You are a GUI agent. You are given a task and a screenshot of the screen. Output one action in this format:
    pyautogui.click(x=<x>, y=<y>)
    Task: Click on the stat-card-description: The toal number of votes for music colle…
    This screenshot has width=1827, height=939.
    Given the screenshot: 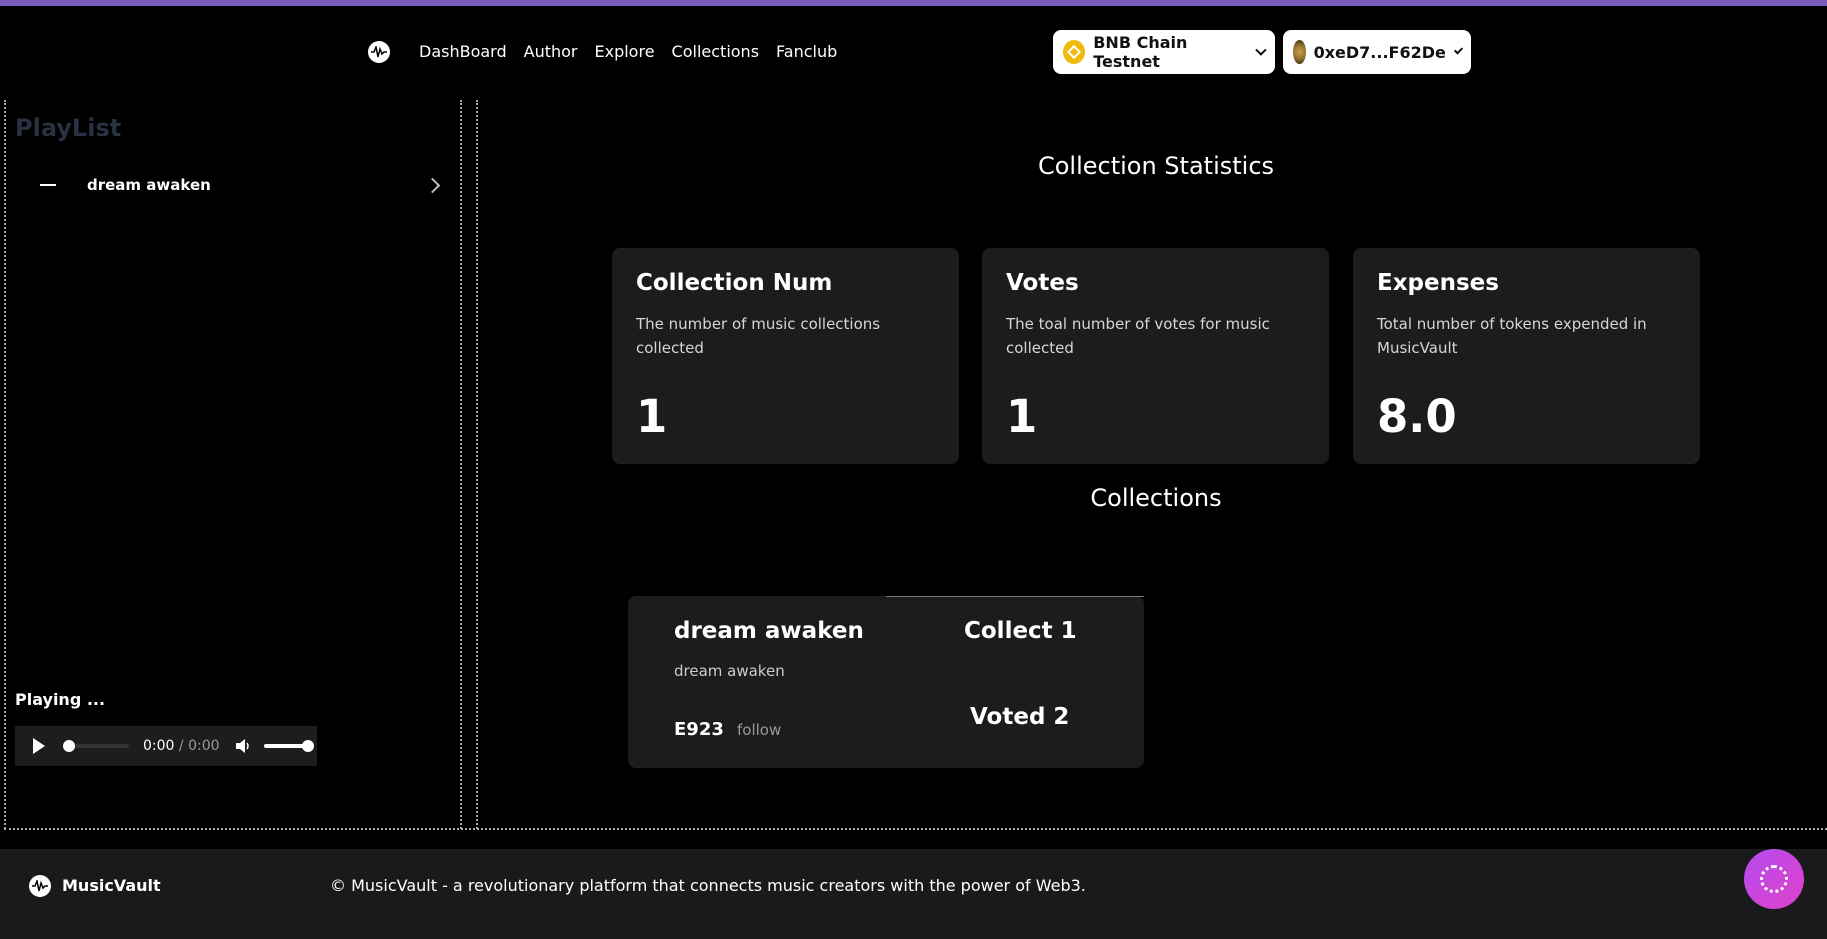 What is the action you would take?
    pyautogui.click(x=1138, y=336)
    